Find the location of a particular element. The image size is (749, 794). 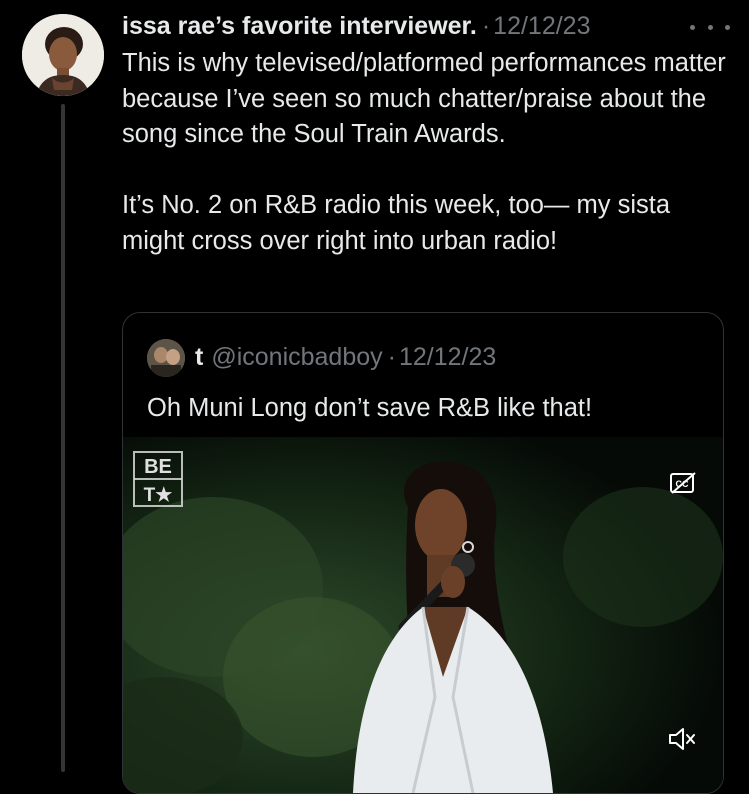

speaker-muted-glyph is located at coordinates (682, 739).